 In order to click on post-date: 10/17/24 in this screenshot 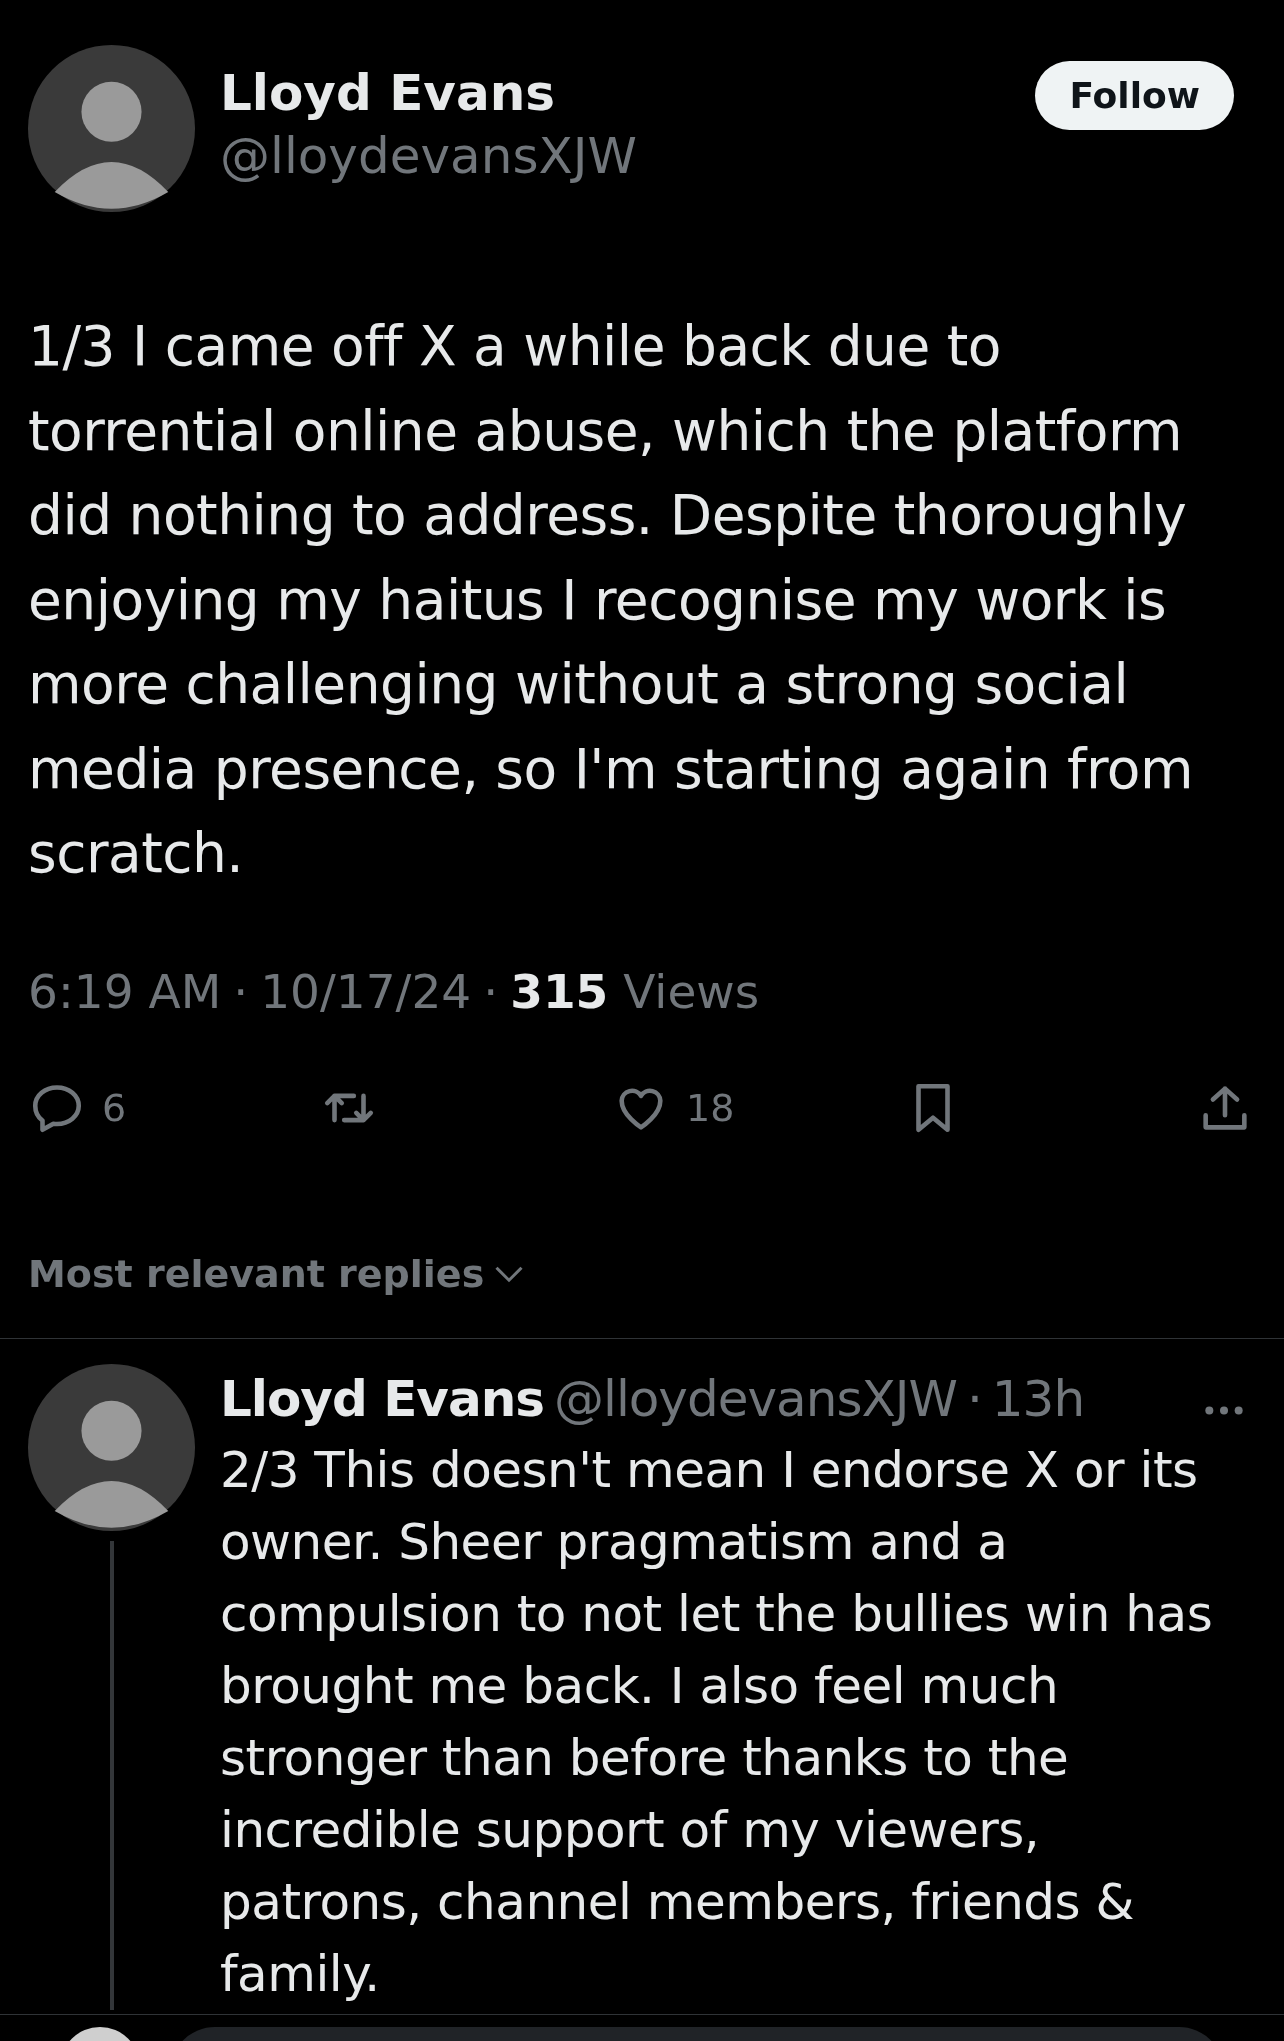, I will do `click(366, 991)`.